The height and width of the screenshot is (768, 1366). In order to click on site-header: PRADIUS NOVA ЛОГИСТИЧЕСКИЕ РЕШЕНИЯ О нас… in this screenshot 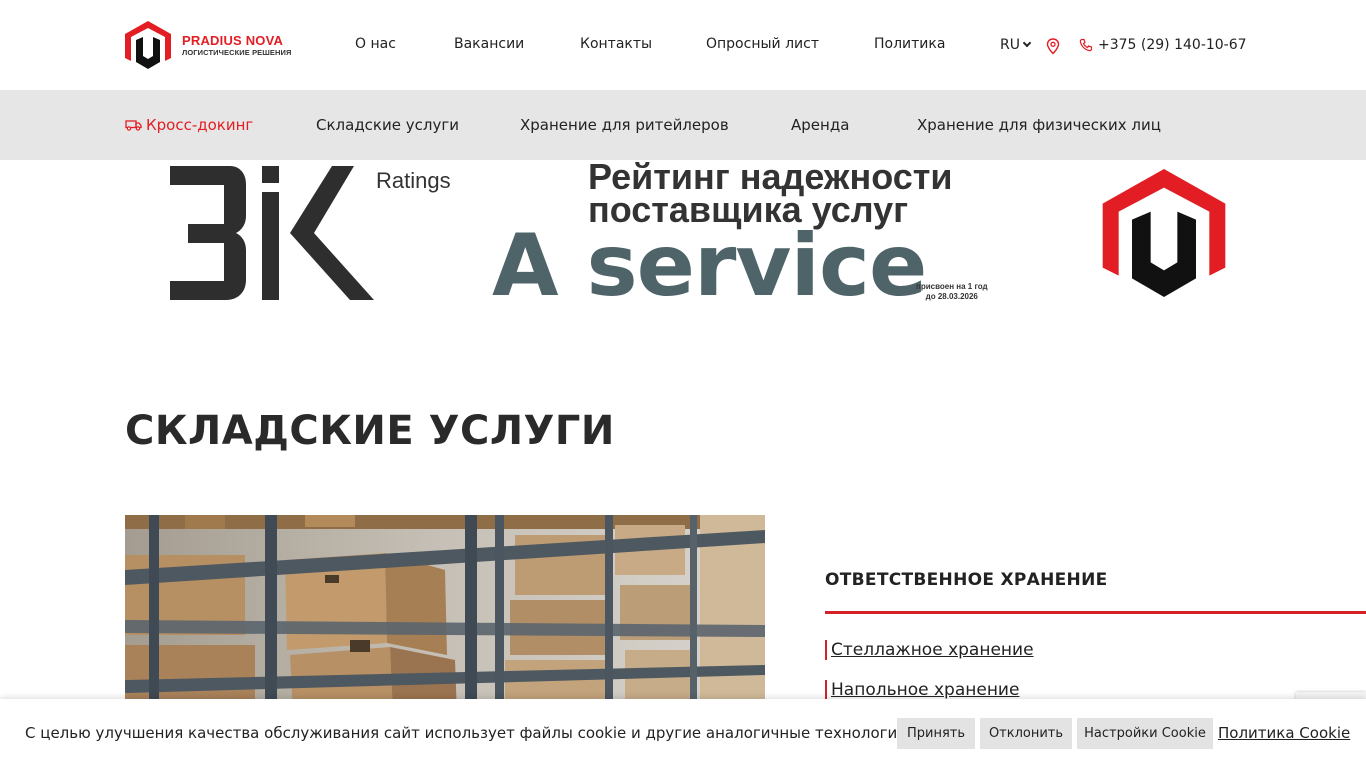, I will do `click(683, 45)`.